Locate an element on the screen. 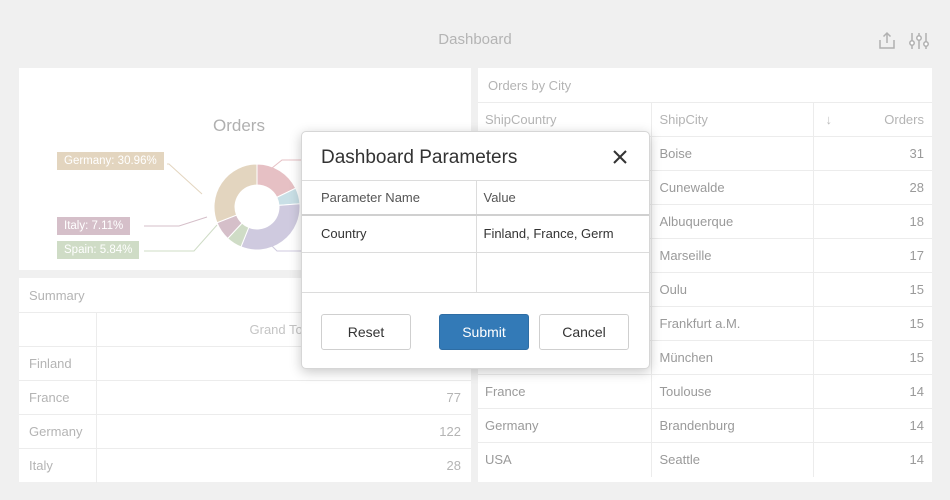  dashboard-title: Dashboard is located at coordinates (475, 39).